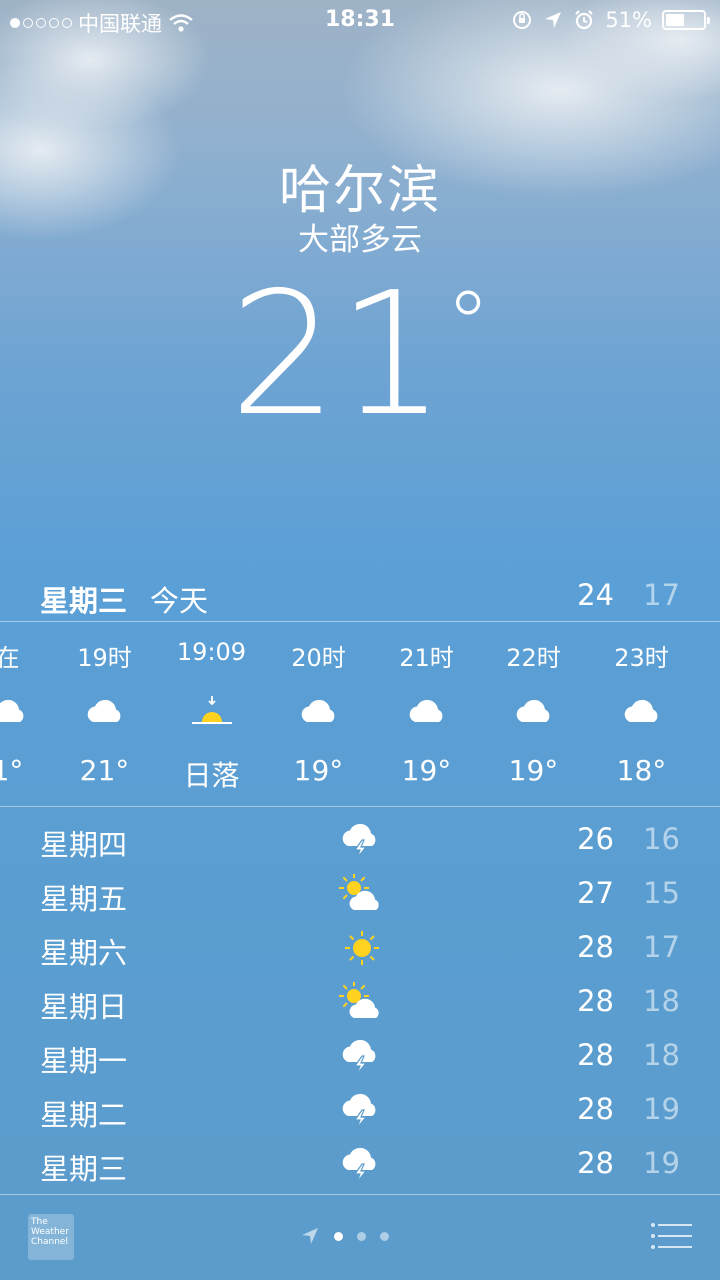 The image size is (720, 1280). Describe the element at coordinates (104, 658) in the screenshot. I see `hour-label: 19时` at that location.